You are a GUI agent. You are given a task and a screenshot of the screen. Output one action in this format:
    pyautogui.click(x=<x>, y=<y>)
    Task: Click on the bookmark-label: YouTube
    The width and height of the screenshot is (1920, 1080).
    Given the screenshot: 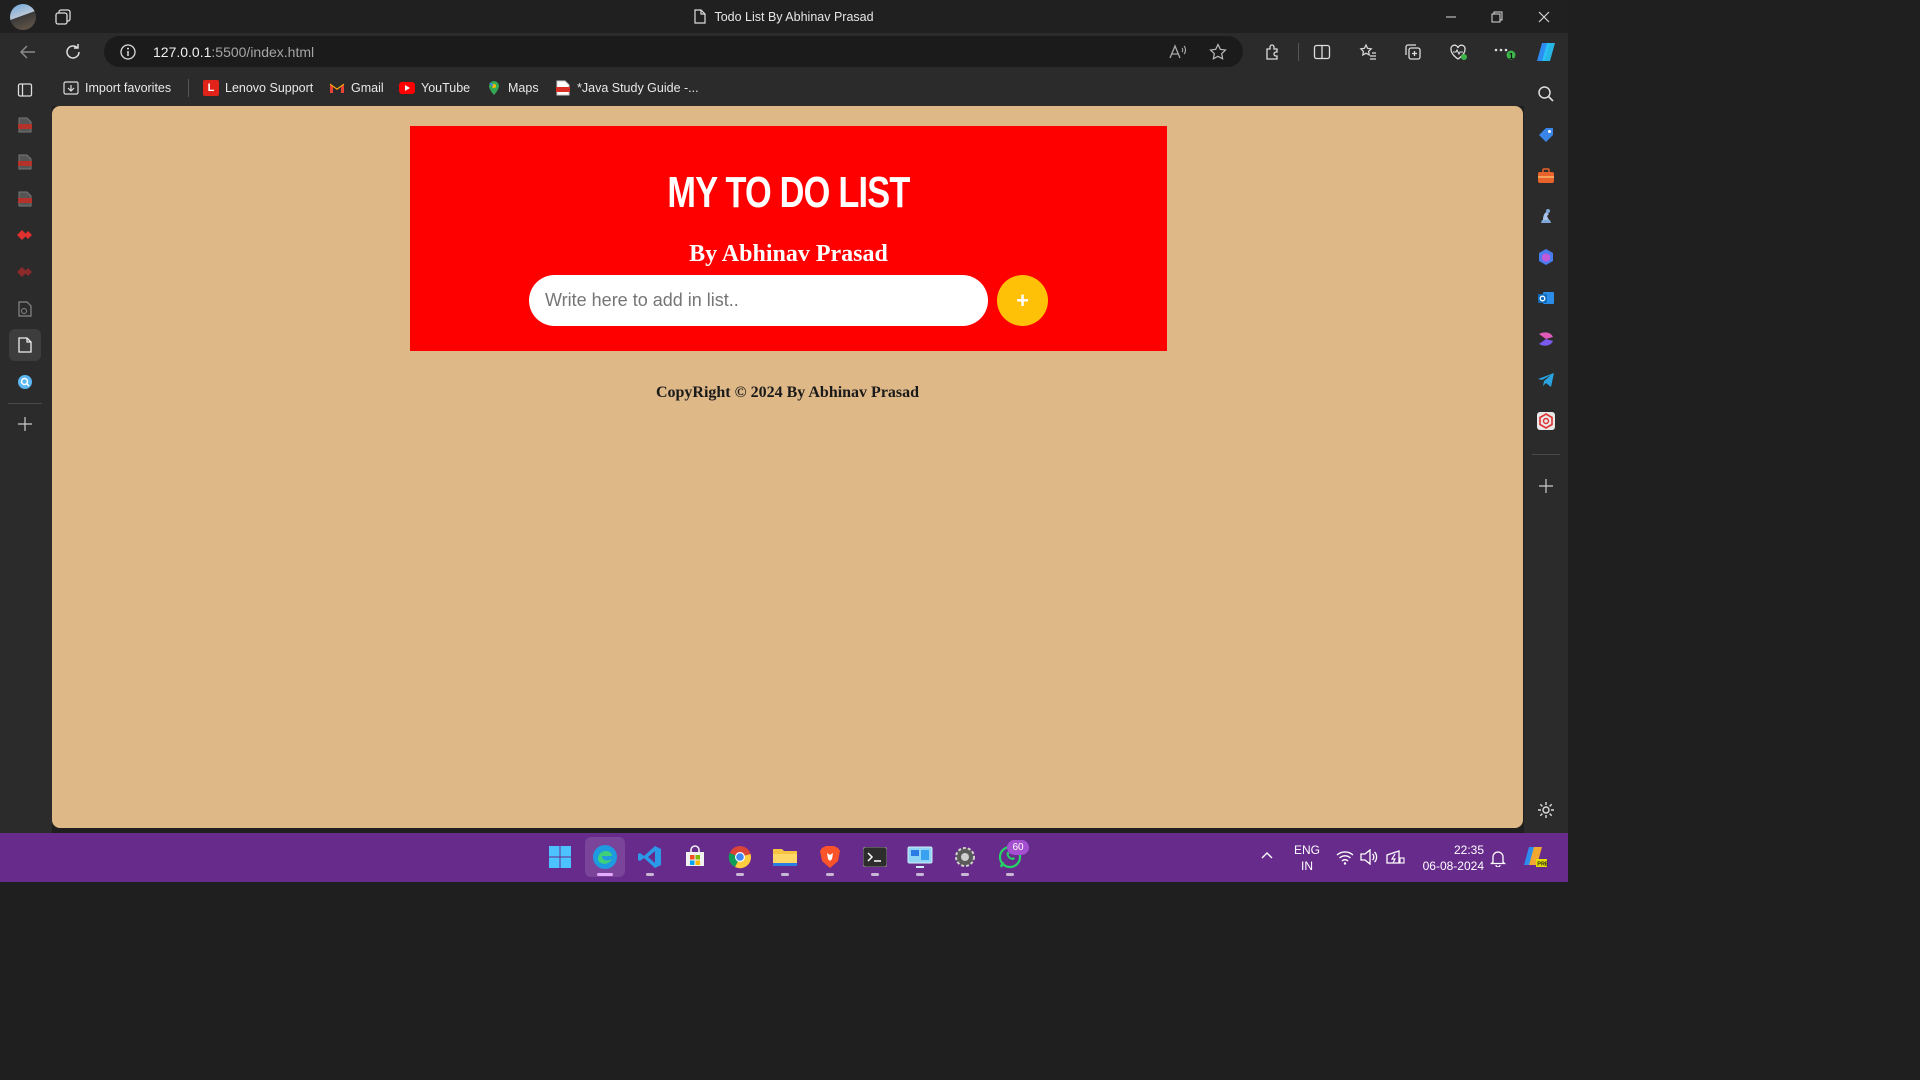 What is the action you would take?
    pyautogui.click(x=446, y=88)
    